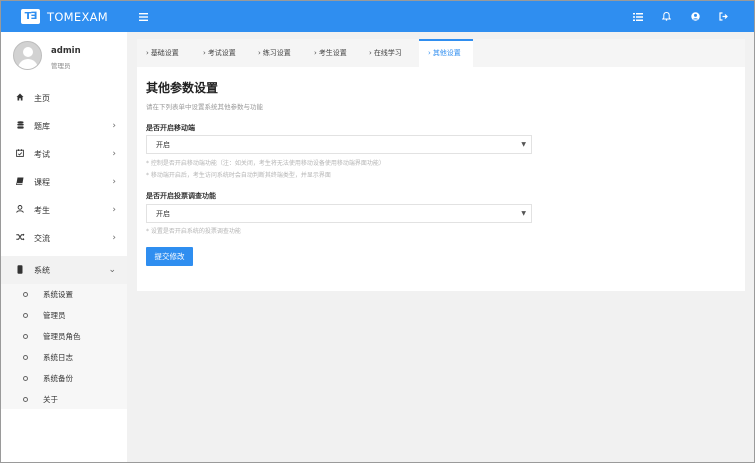  I want to click on page-description: 请在下列表单中设置系统其他参数与功能, so click(204, 107).